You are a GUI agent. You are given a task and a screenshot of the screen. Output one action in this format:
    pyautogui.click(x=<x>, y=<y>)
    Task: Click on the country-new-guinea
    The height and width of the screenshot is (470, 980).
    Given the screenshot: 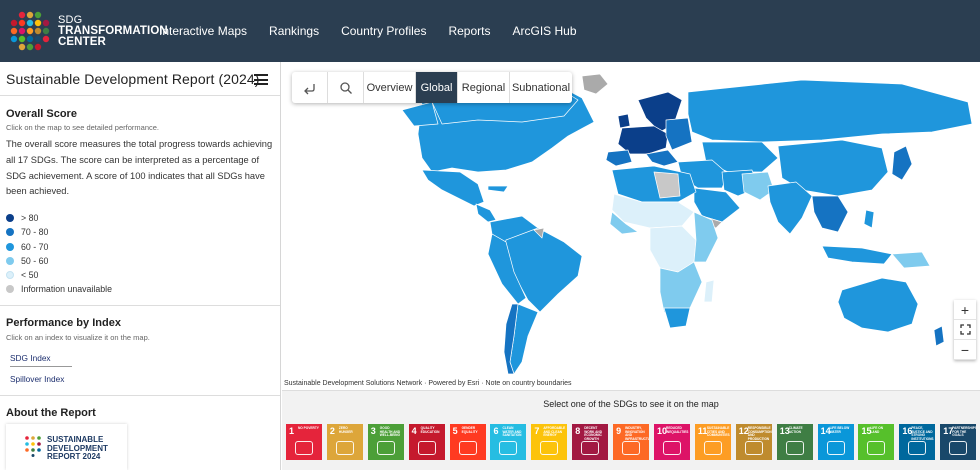 What is the action you would take?
    pyautogui.click(x=911, y=260)
    